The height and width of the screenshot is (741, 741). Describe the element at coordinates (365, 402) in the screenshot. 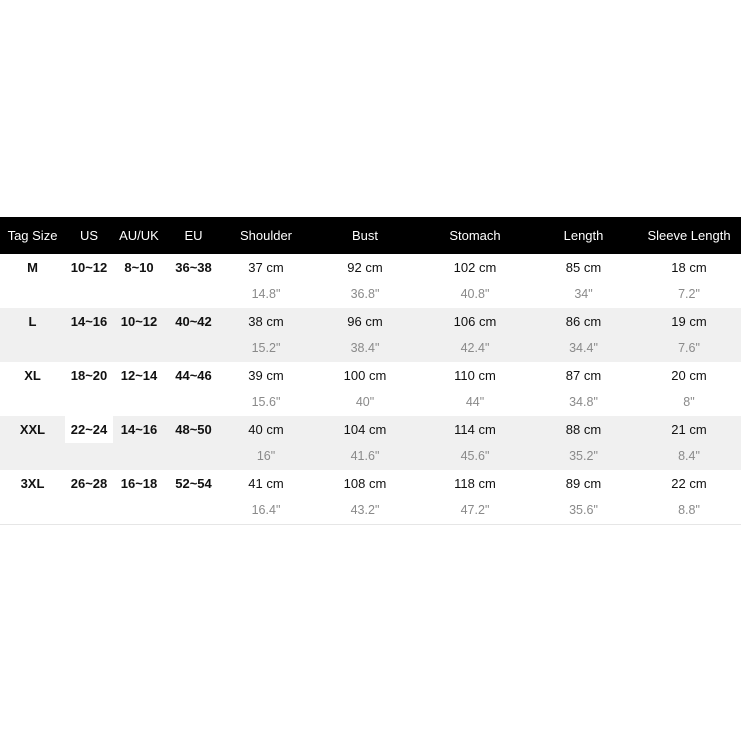

I see `inch-value: 40"` at that location.